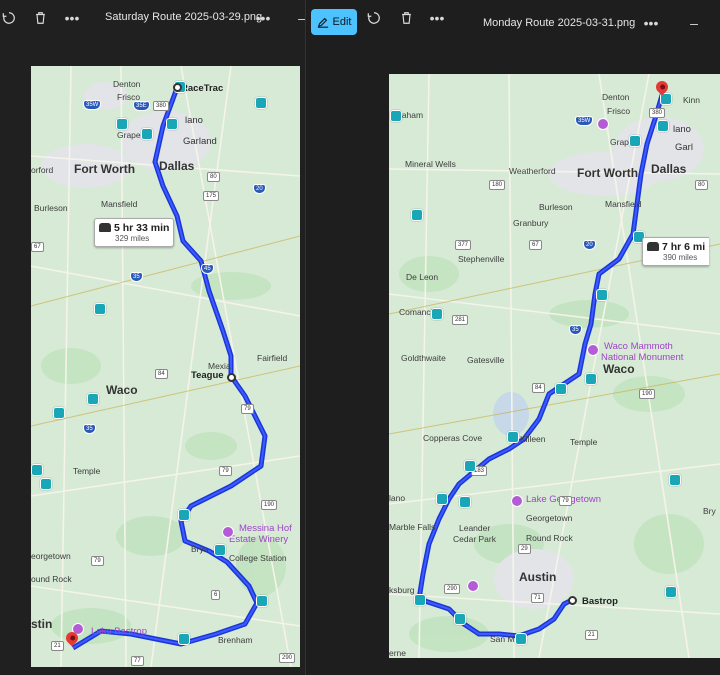 This screenshot has width=720, height=675. Describe the element at coordinates (137, 661) in the screenshot. I see `highway-shield: 77` at that location.